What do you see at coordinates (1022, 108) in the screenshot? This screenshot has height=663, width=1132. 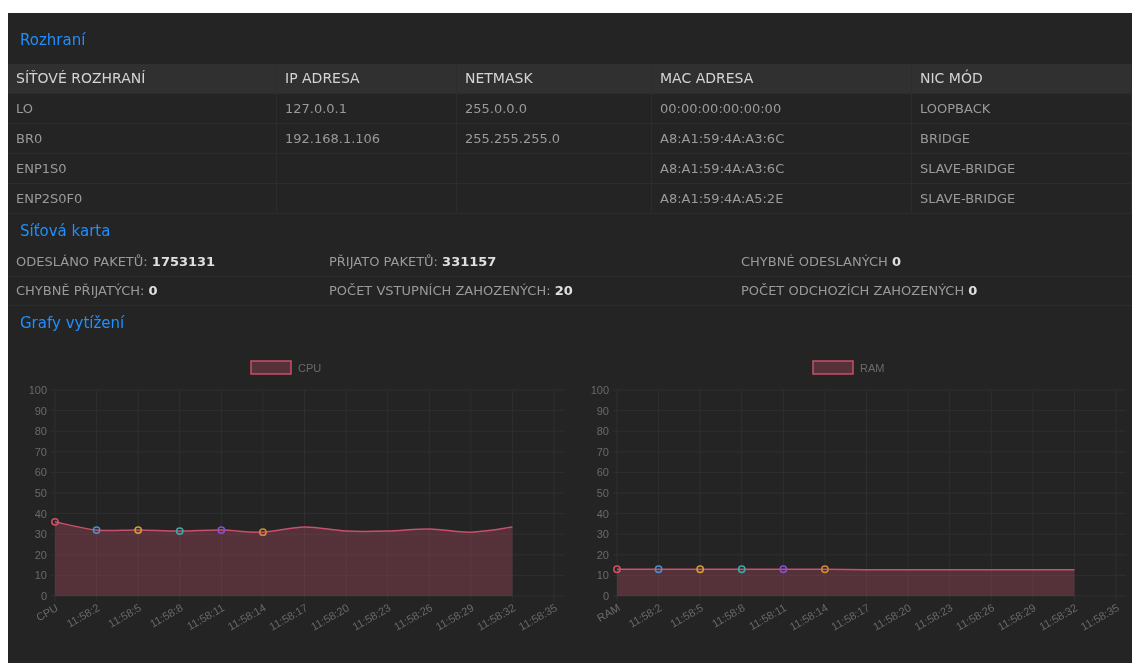 I see `table-cell: LOOPBACK` at bounding box center [1022, 108].